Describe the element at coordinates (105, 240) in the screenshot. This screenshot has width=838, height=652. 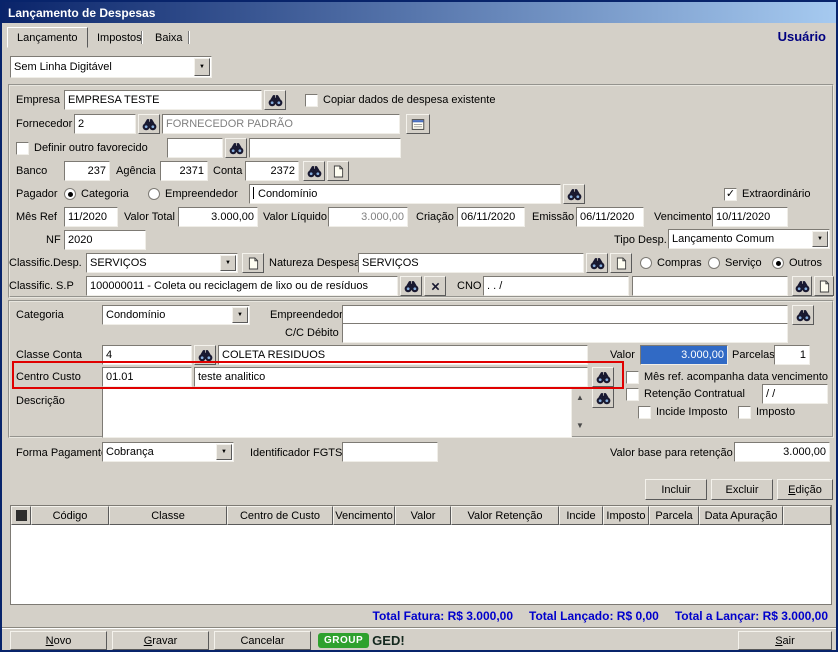
I see `nf-field: 2020` at that location.